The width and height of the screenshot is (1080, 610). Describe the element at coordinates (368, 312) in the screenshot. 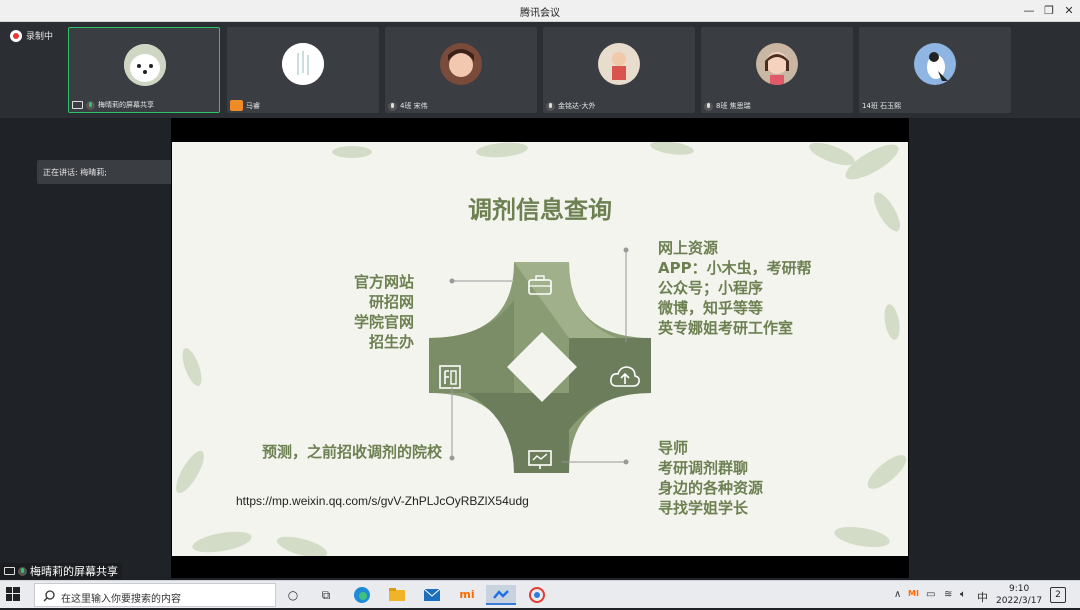

I see `top-left-text: 官方网站 研招网 学院官网 招生办` at that location.